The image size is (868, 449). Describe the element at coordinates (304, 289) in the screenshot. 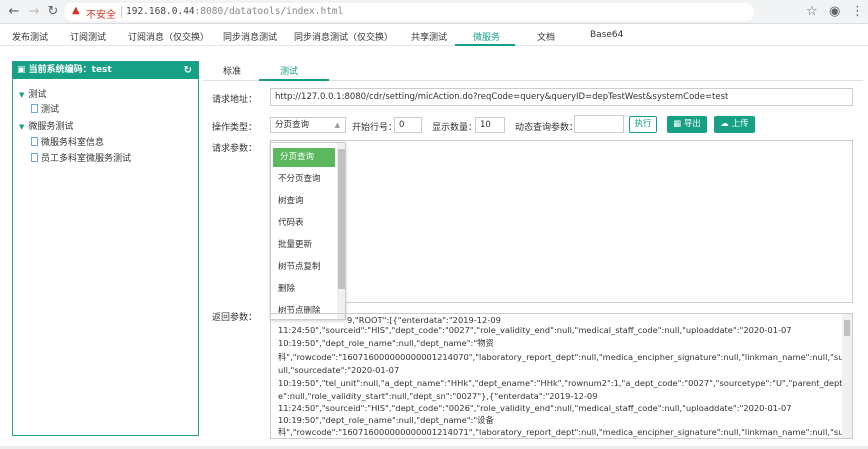

I see `option-delete: 删除` at that location.